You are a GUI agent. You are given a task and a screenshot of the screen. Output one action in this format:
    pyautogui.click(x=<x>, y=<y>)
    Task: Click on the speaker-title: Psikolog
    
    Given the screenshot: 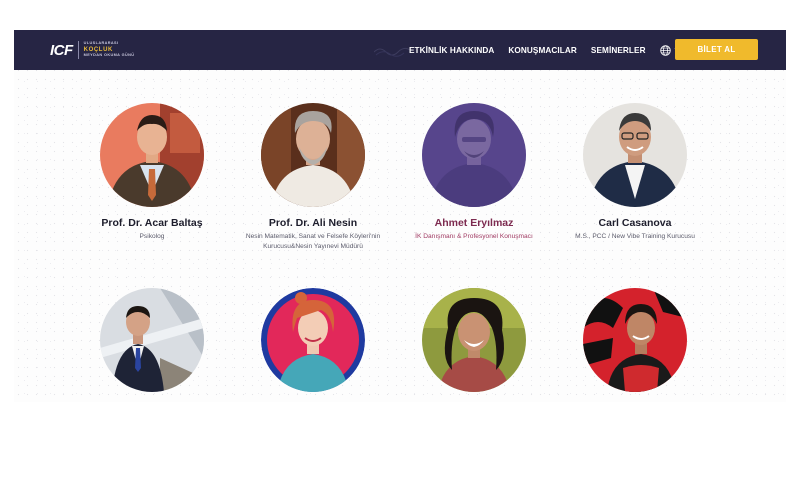 What is the action you would take?
    pyautogui.click(x=152, y=236)
    